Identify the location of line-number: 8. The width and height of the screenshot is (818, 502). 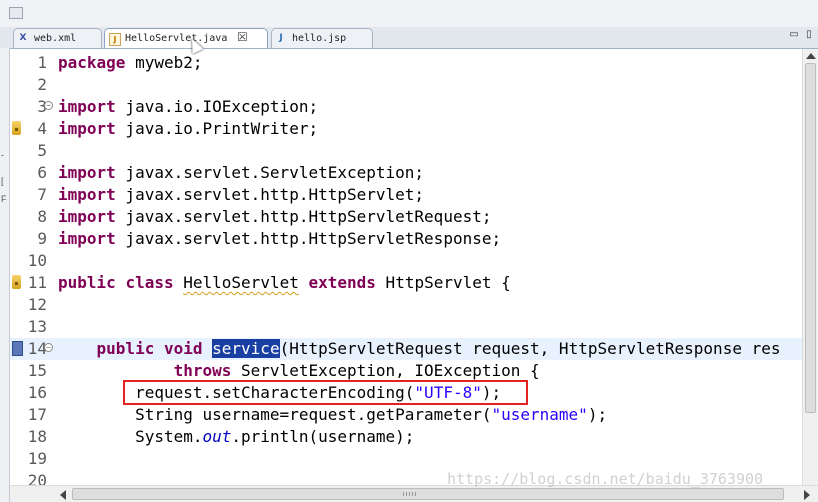
(42, 216).